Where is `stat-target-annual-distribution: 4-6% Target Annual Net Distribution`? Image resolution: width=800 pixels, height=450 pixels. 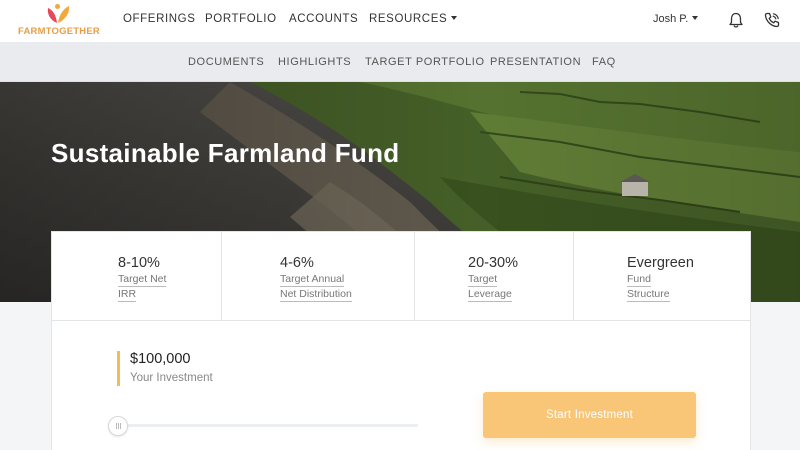 stat-target-annual-distribution: 4-6% Target Annual Net Distribution is located at coordinates (316, 279).